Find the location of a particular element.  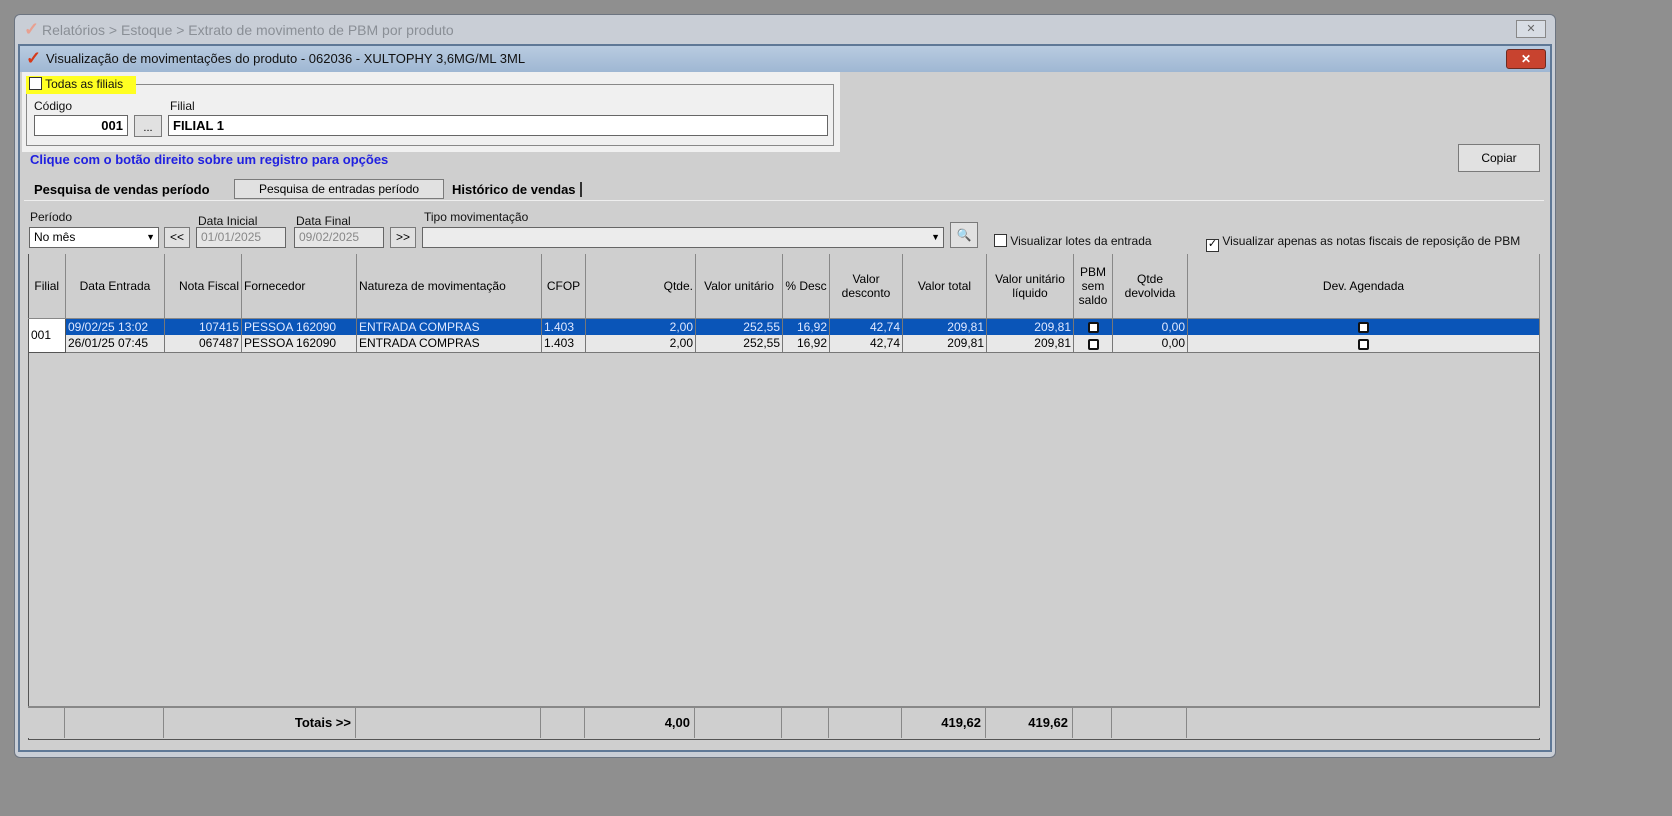

totals-liquido: 419,62 is located at coordinates (1029, 723).